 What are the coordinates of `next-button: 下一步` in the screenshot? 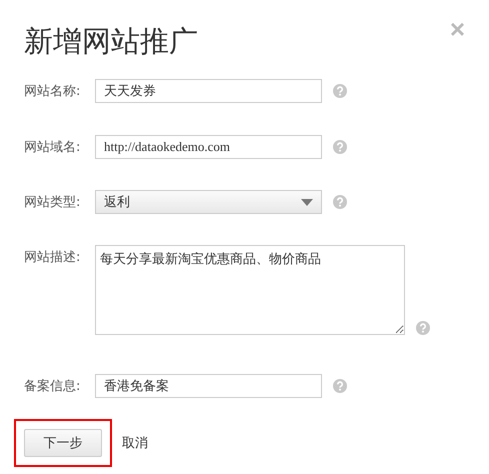 It's located at (63, 443).